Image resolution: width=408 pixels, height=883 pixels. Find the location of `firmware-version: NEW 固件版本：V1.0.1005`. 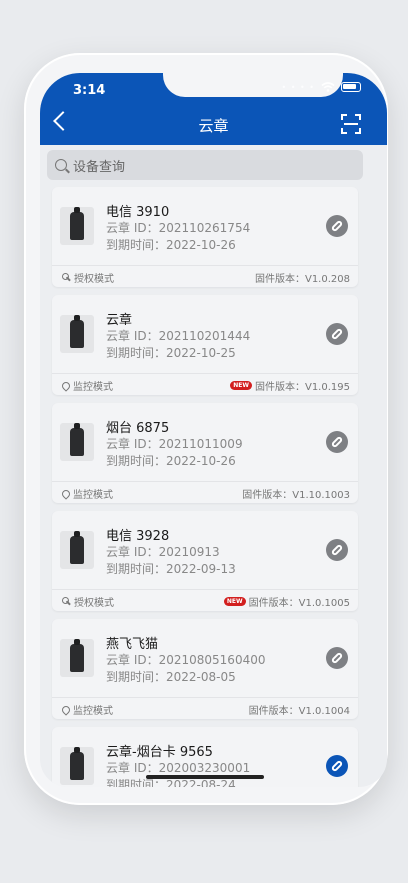

firmware-version: NEW 固件版本：V1.0.1005 is located at coordinates (286, 601).